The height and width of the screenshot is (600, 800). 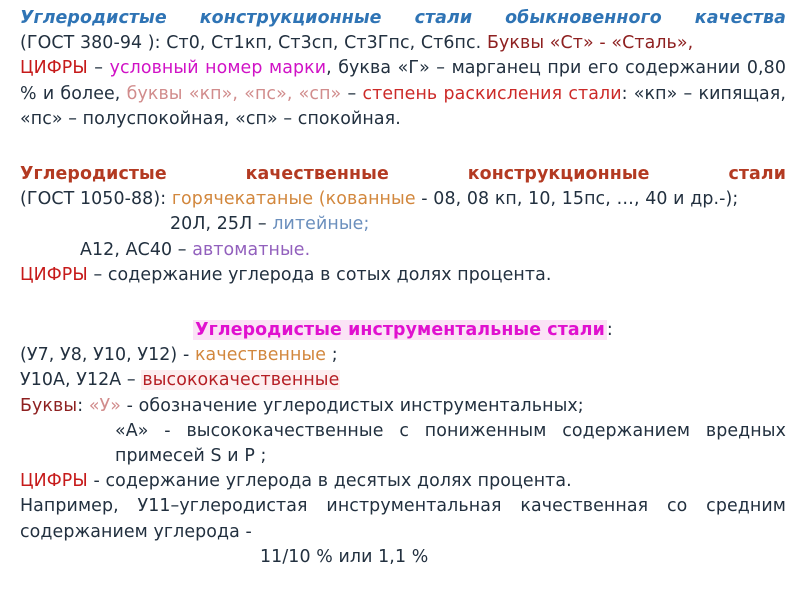 I want to click on section3-heading: Углеродистые инструментальные стали, so click(x=400, y=330).